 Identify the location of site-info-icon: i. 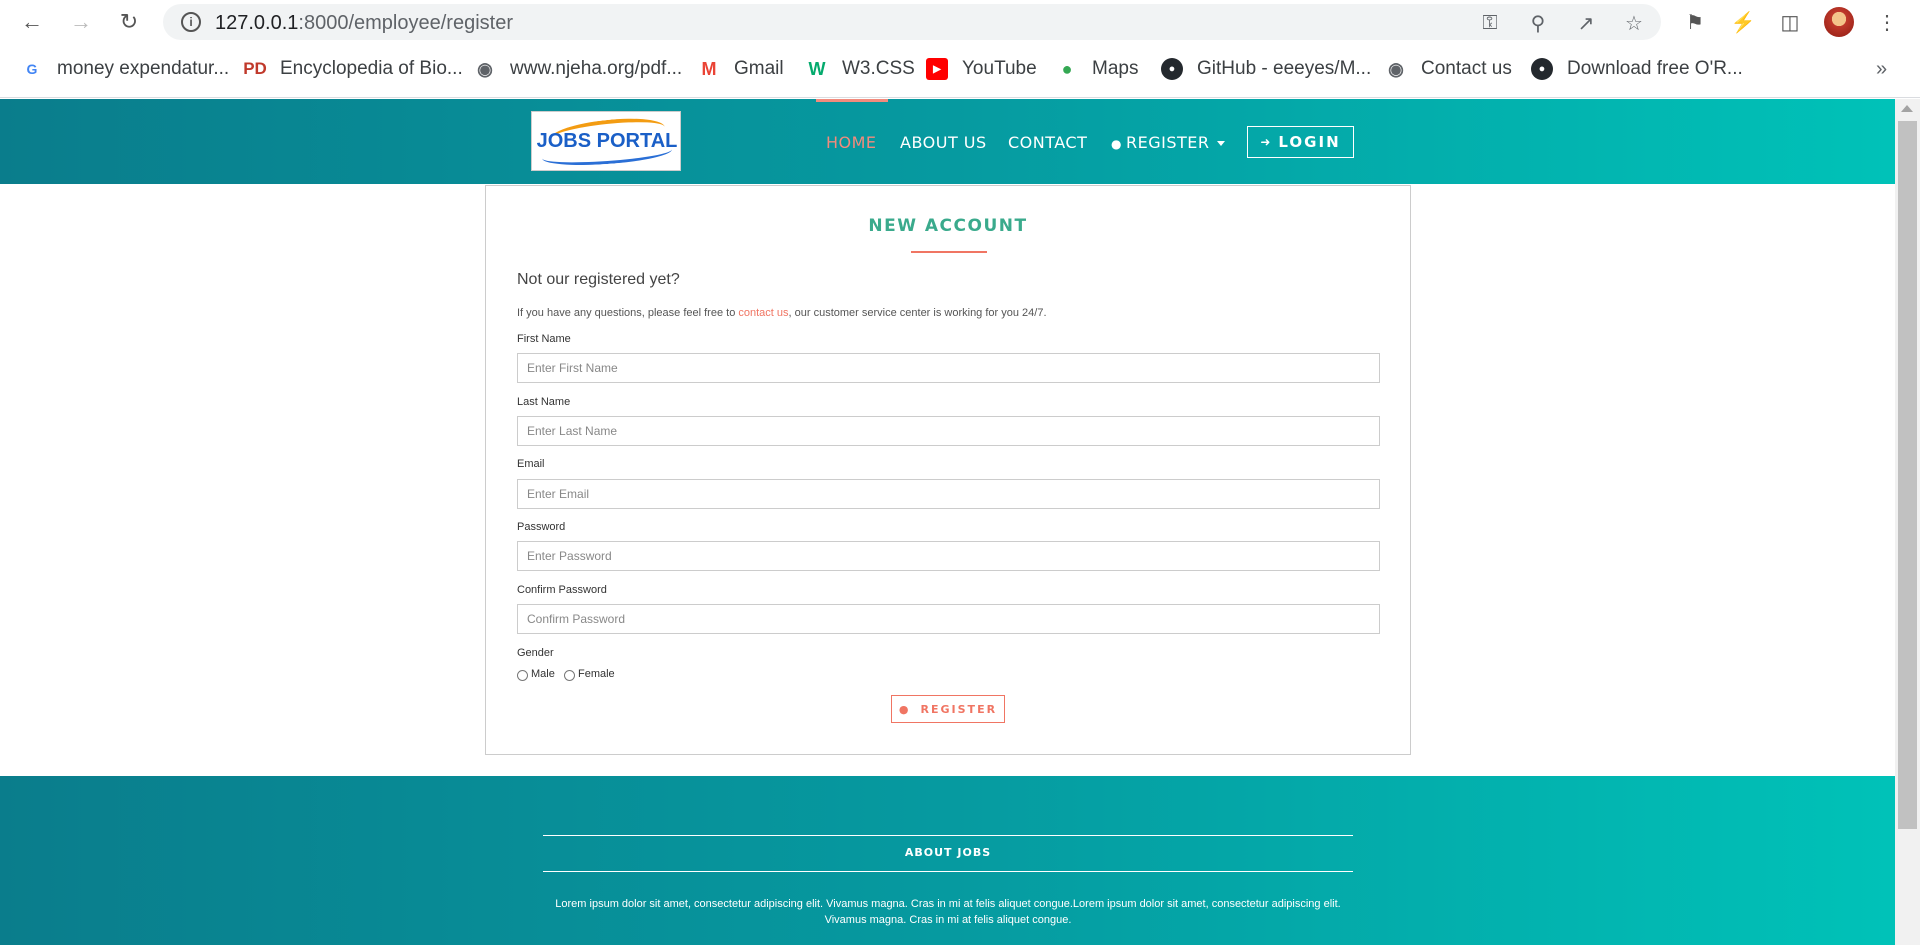
(191, 22).